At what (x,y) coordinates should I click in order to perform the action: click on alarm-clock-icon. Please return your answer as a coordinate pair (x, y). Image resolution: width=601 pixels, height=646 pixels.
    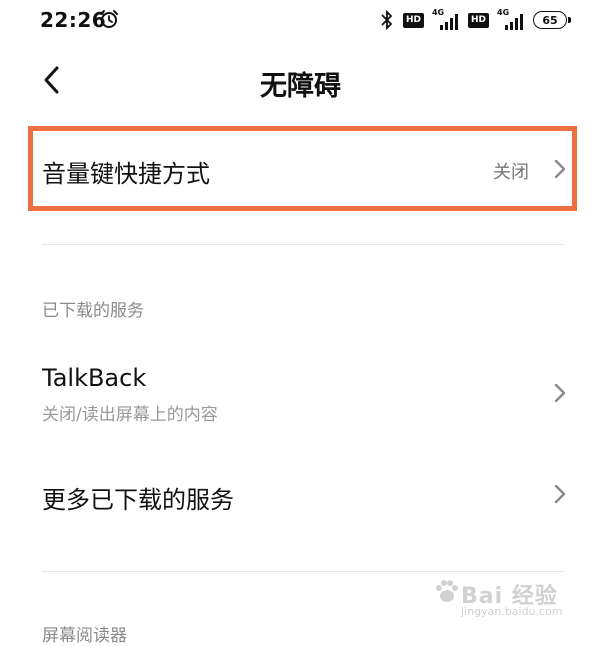
    Looking at the image, I should click on (109, 19).